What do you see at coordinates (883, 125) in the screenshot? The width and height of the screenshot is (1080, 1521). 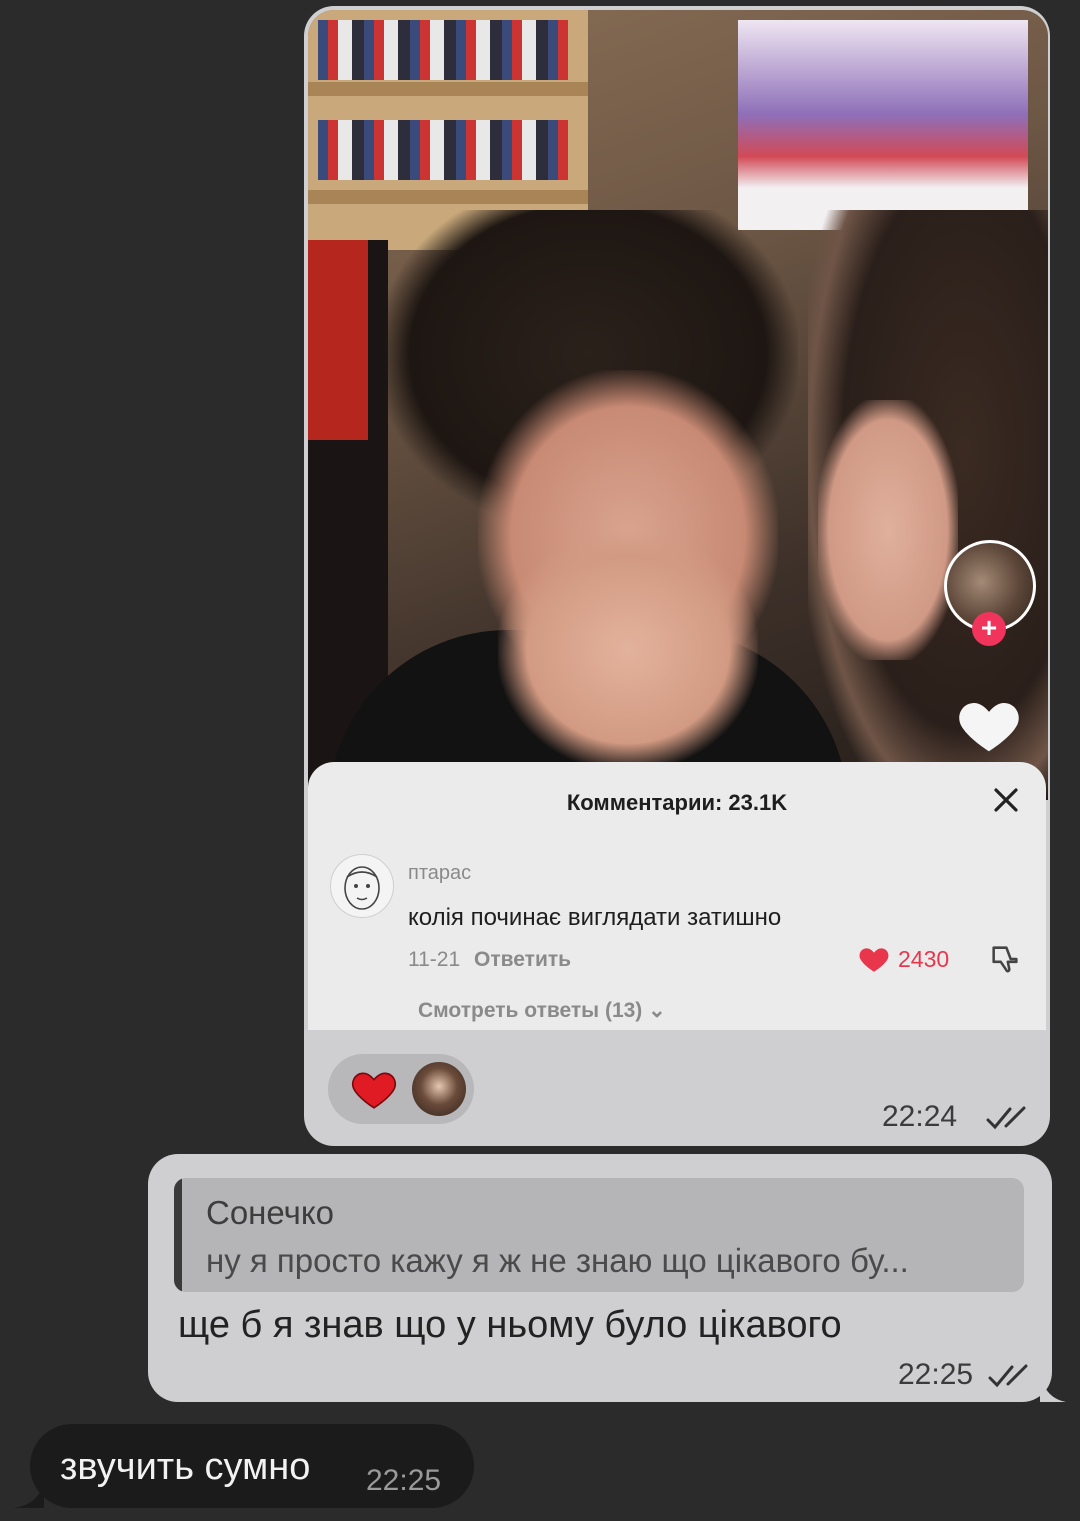 I see `wall-poster` at bounding box center [883, 125].